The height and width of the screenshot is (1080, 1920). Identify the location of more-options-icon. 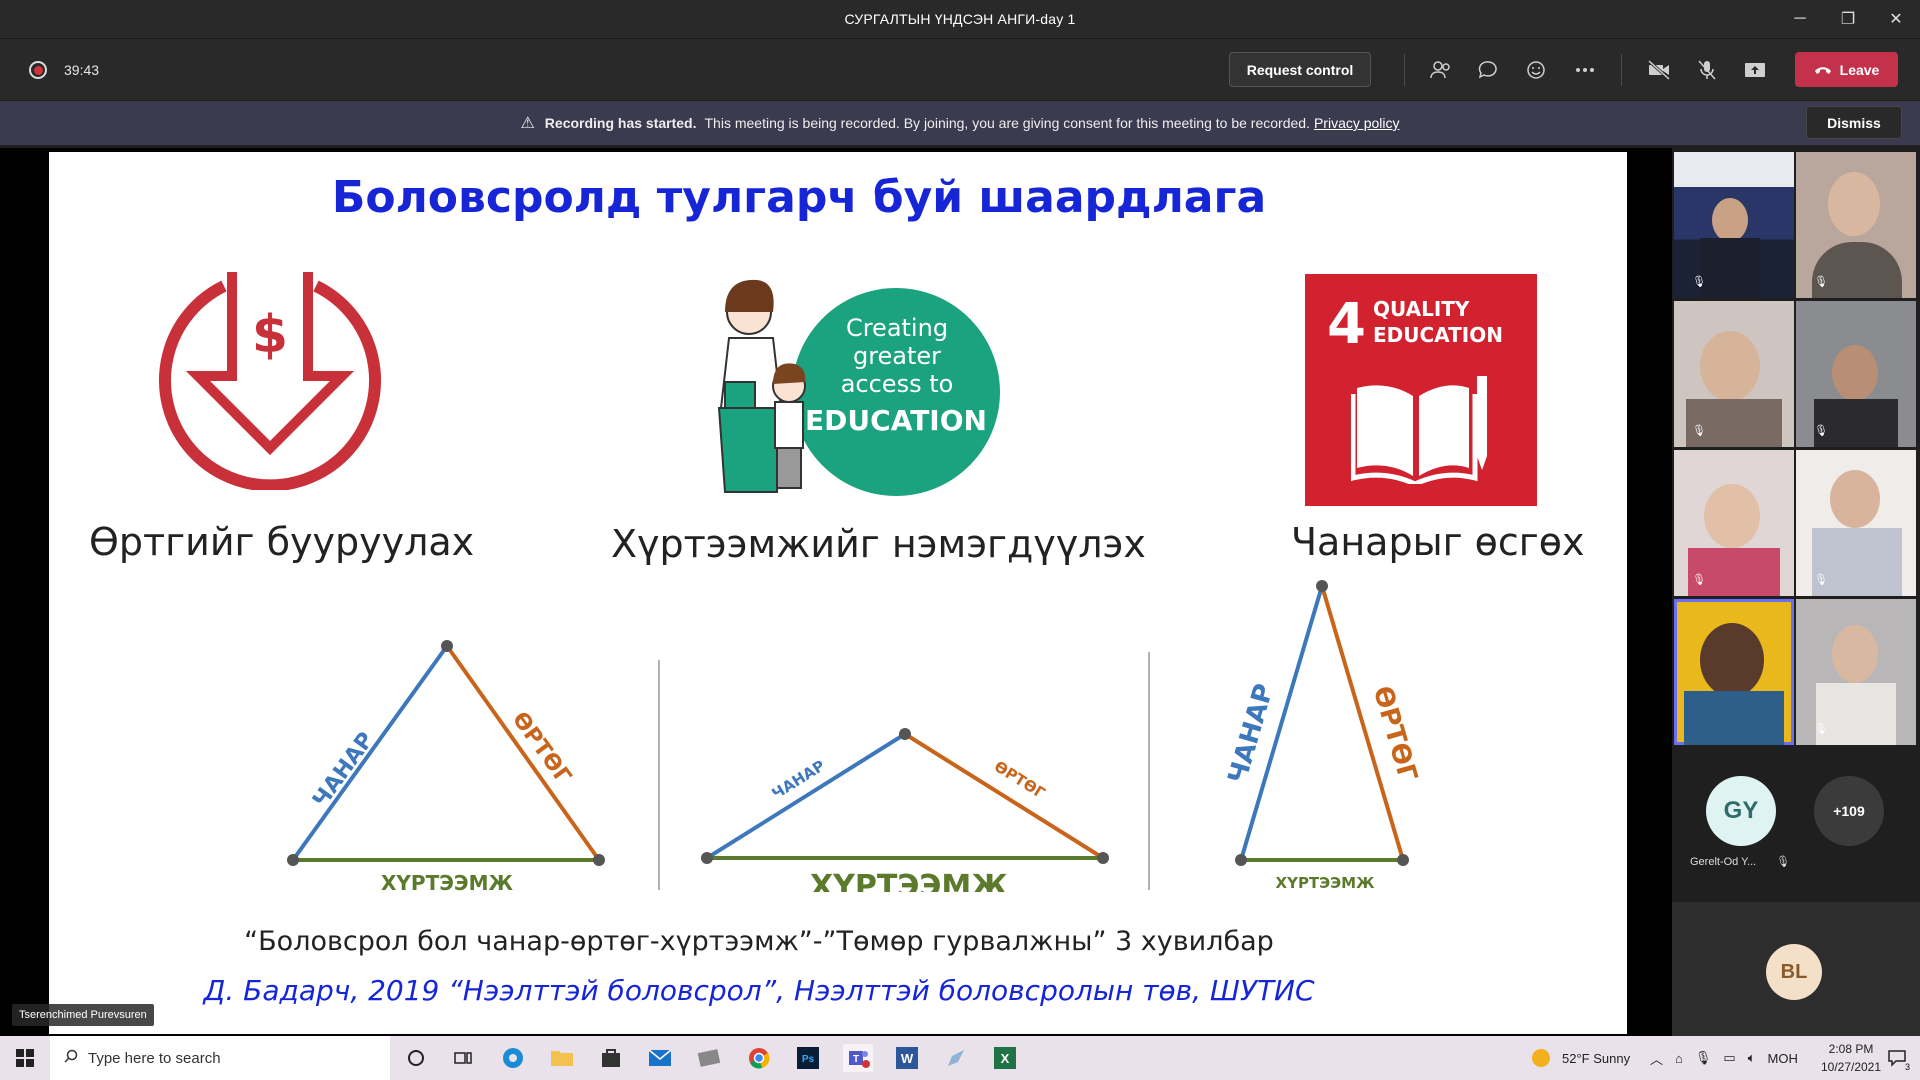
(1585, 70).